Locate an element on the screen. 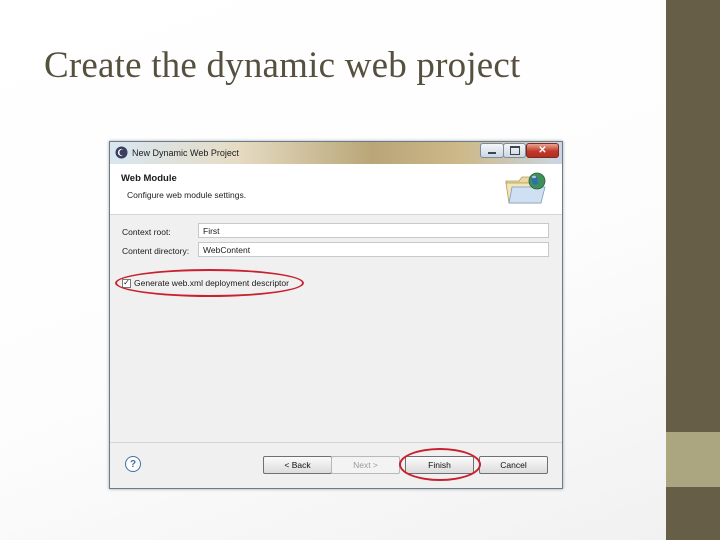  close-button: ✕ is located at coordinates (542, 150).